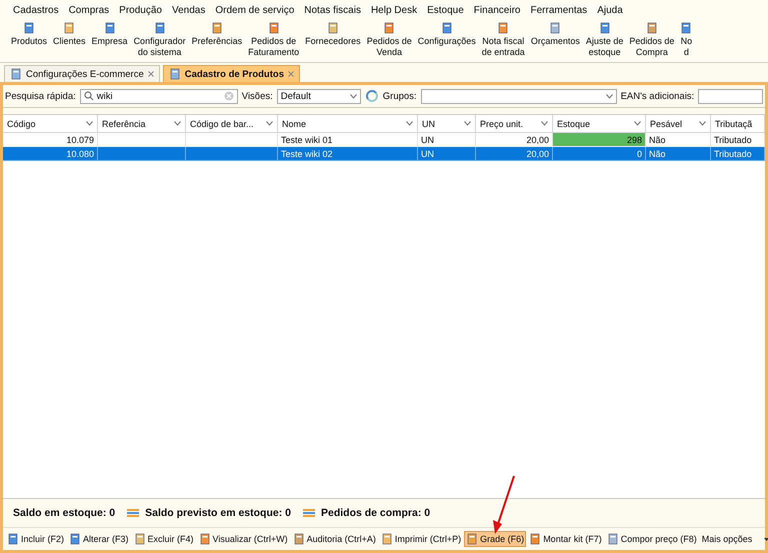 Image resolution: width=768 pixels, height=553 pixels. What do you see at coordinates (738, 124) in the screenshot?
I see `column-header: Tributaçã` at bounding box center [738, 124].